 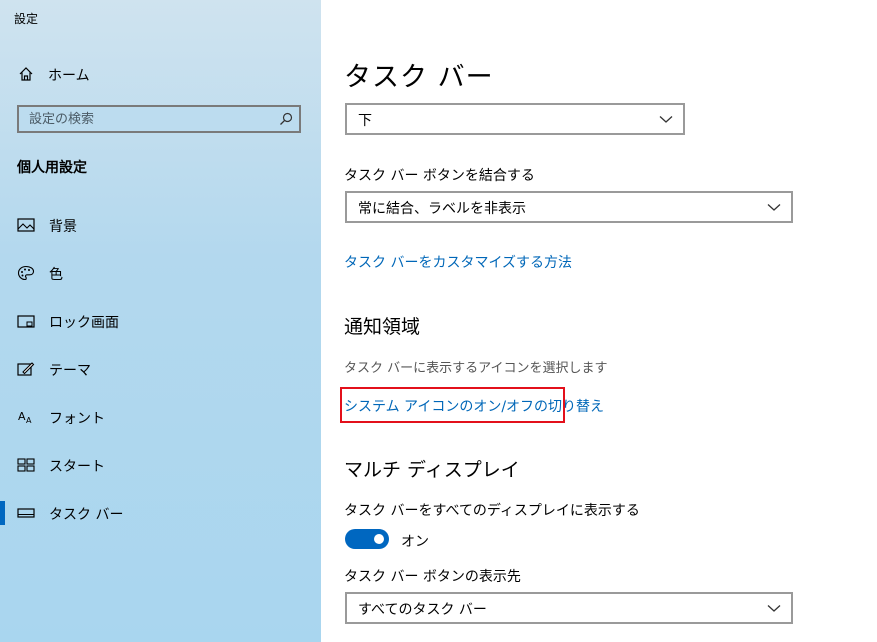 What do you see at coordinates (442, 209) in the screenshot?
I see `dropdown-value: 常に結合、ラベルを非表示` at bounding box center [442, 209].